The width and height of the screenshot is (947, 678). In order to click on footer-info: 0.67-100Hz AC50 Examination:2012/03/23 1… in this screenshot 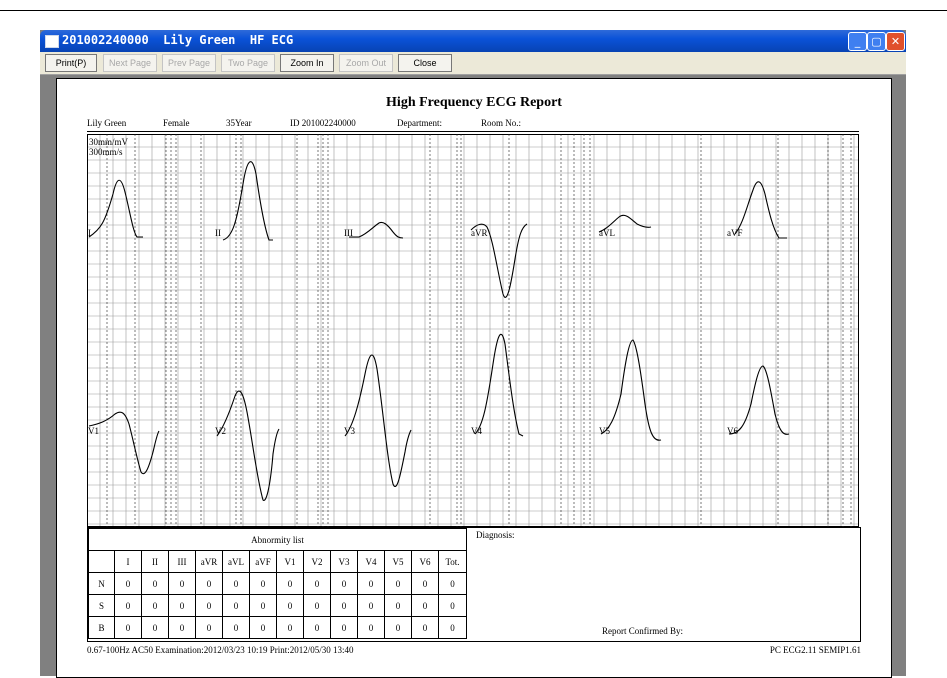, I will do `click(220, 650)`.